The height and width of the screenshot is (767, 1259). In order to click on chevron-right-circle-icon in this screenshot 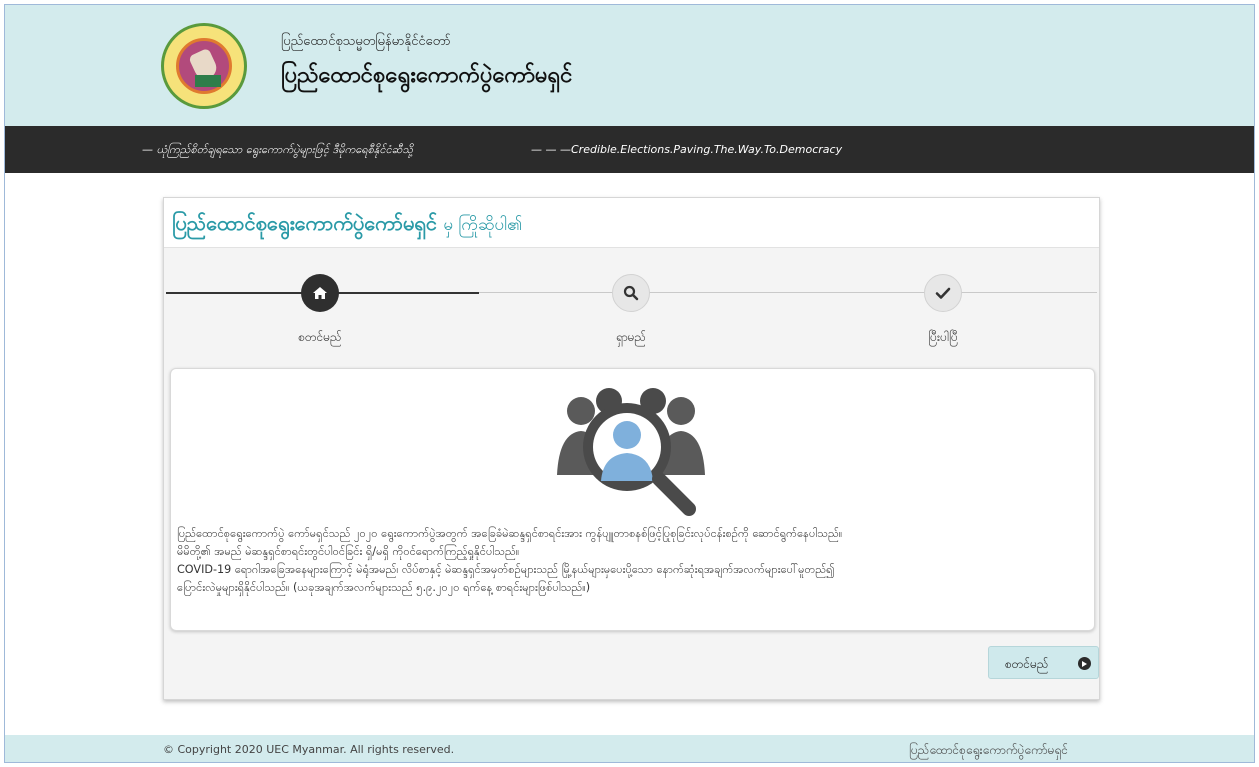, I will do `click(1084, 663)`.